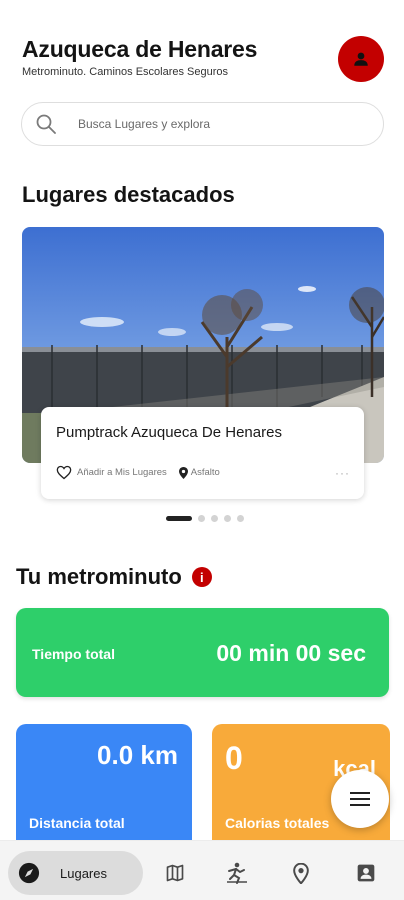 This screenshot has height=900, width=404. What do you see at coordinates (29, 873) in the screenshot?
I see `compass-icon` at bounding box center [29, 873].